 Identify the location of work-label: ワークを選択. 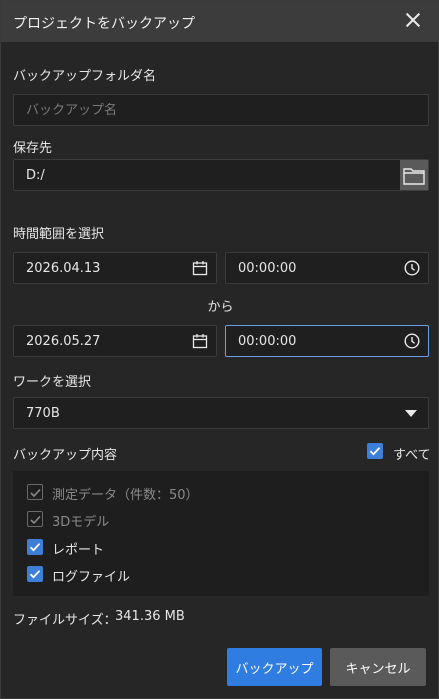
(52, 382).